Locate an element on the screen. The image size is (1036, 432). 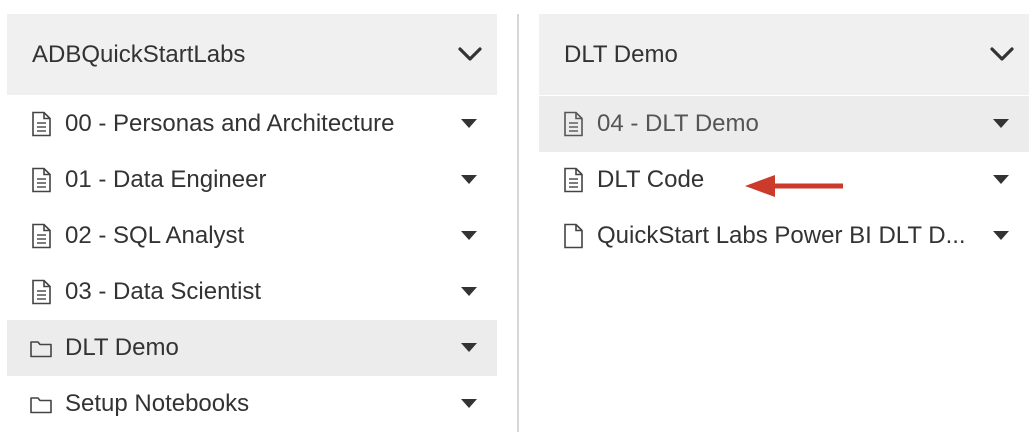
item-label: 04 - DLT Demo is located at coordinates (678, 123).